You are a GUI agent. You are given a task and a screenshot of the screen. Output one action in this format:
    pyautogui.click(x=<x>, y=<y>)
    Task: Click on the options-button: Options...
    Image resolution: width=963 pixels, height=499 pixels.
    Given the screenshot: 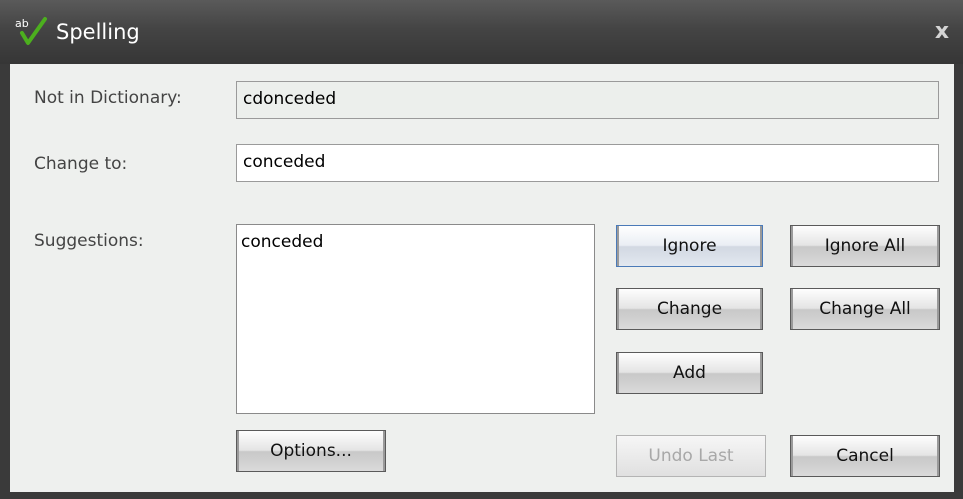 What is the action you would take?
    pyautogui.click(x=311, y=451)
    